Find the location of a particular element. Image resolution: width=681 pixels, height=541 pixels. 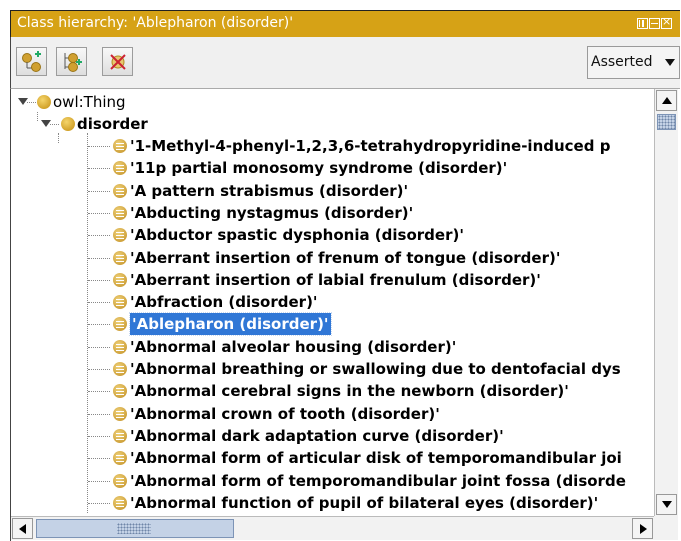

horizontal-scroll-thumb is located at coordinates (135, 528).